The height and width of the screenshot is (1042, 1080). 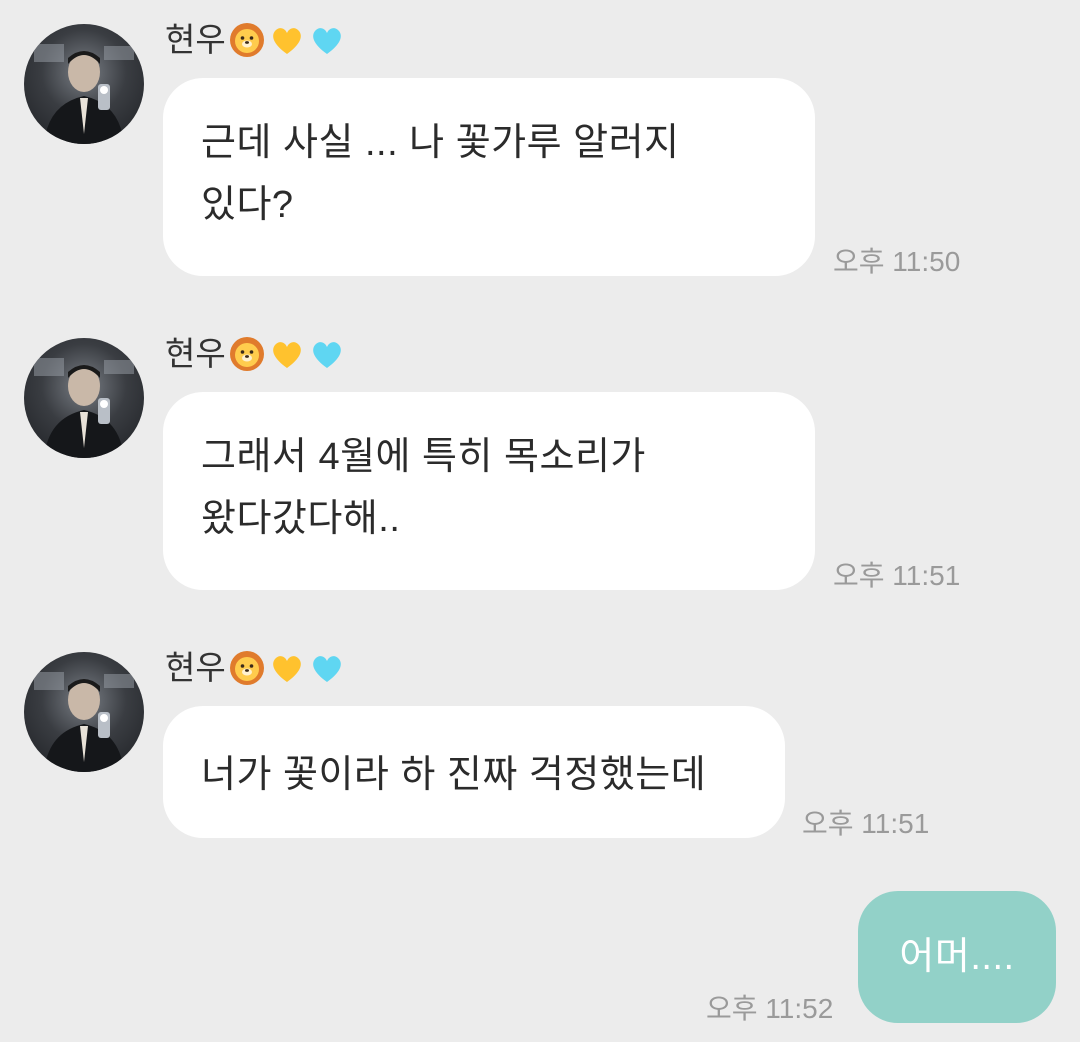 I want to click on message-bubble: 너가 꽃이라 하 진짜 걱정했는데, so click(x=474, y=772).